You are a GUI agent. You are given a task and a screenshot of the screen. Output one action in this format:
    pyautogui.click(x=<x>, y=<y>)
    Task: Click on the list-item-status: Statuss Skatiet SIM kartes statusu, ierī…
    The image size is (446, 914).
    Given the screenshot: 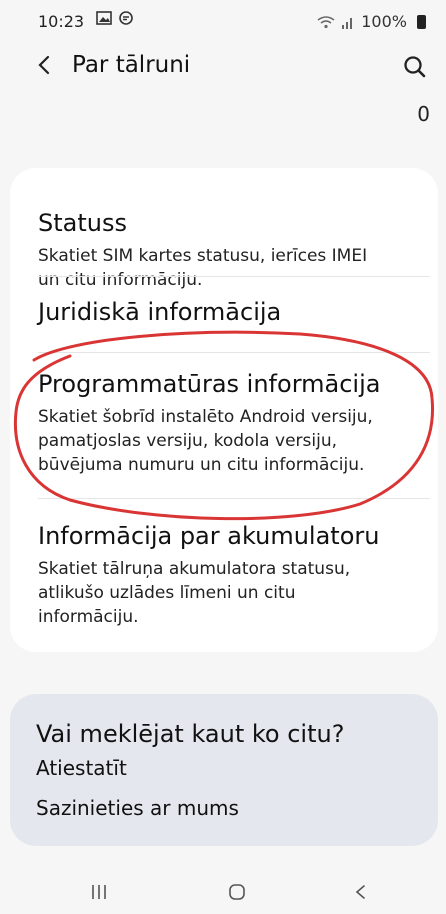 What is the action you would take?
    pyautogui.click(x=230, y=250)
    